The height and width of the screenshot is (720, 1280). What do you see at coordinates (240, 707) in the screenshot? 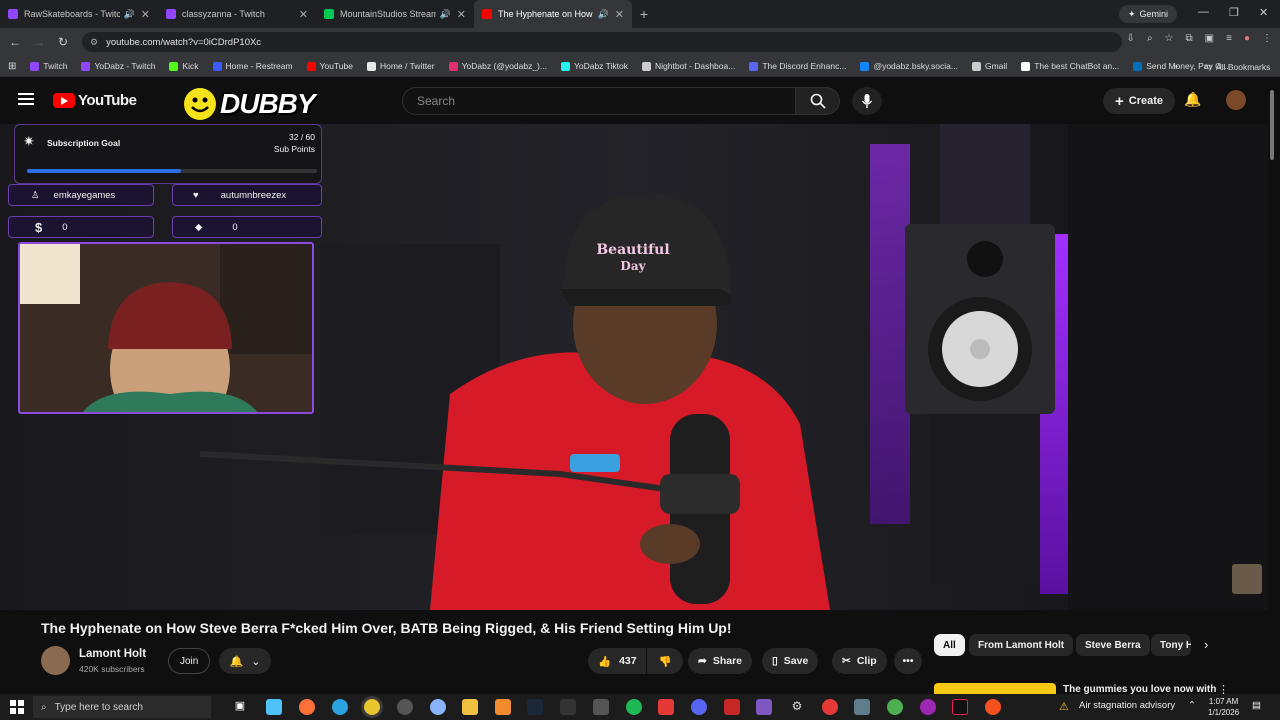
I see `task-view-icon: ▣` at bounding box center [240, 707].